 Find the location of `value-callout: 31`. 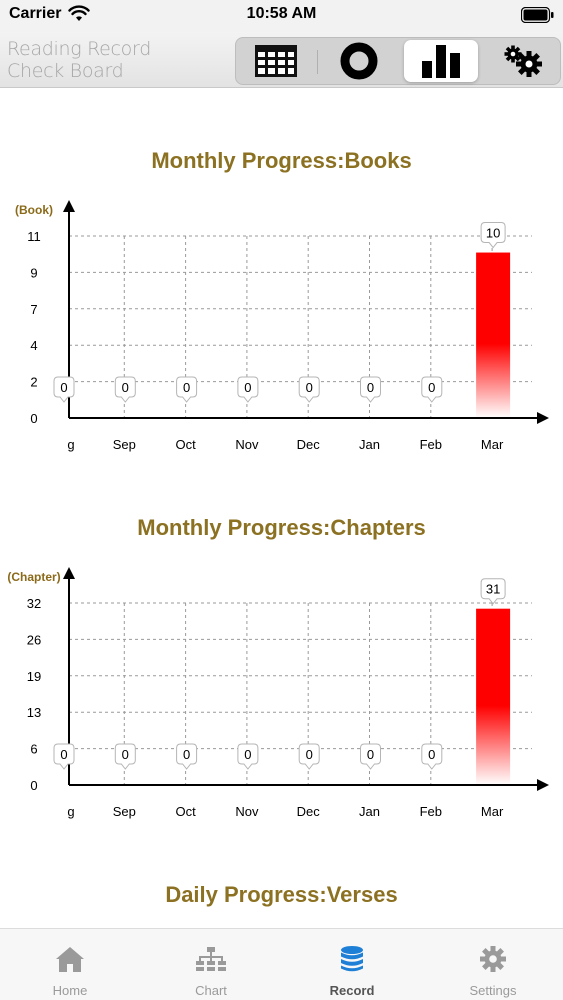

value-callout: 31 is located at coordinates (493, 591).